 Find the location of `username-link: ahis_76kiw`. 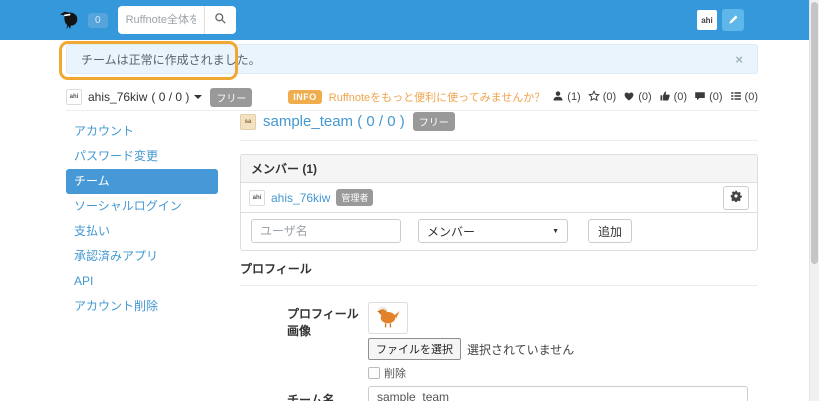

username-link: ahis_76kiw is located at coordinates (117, 97).